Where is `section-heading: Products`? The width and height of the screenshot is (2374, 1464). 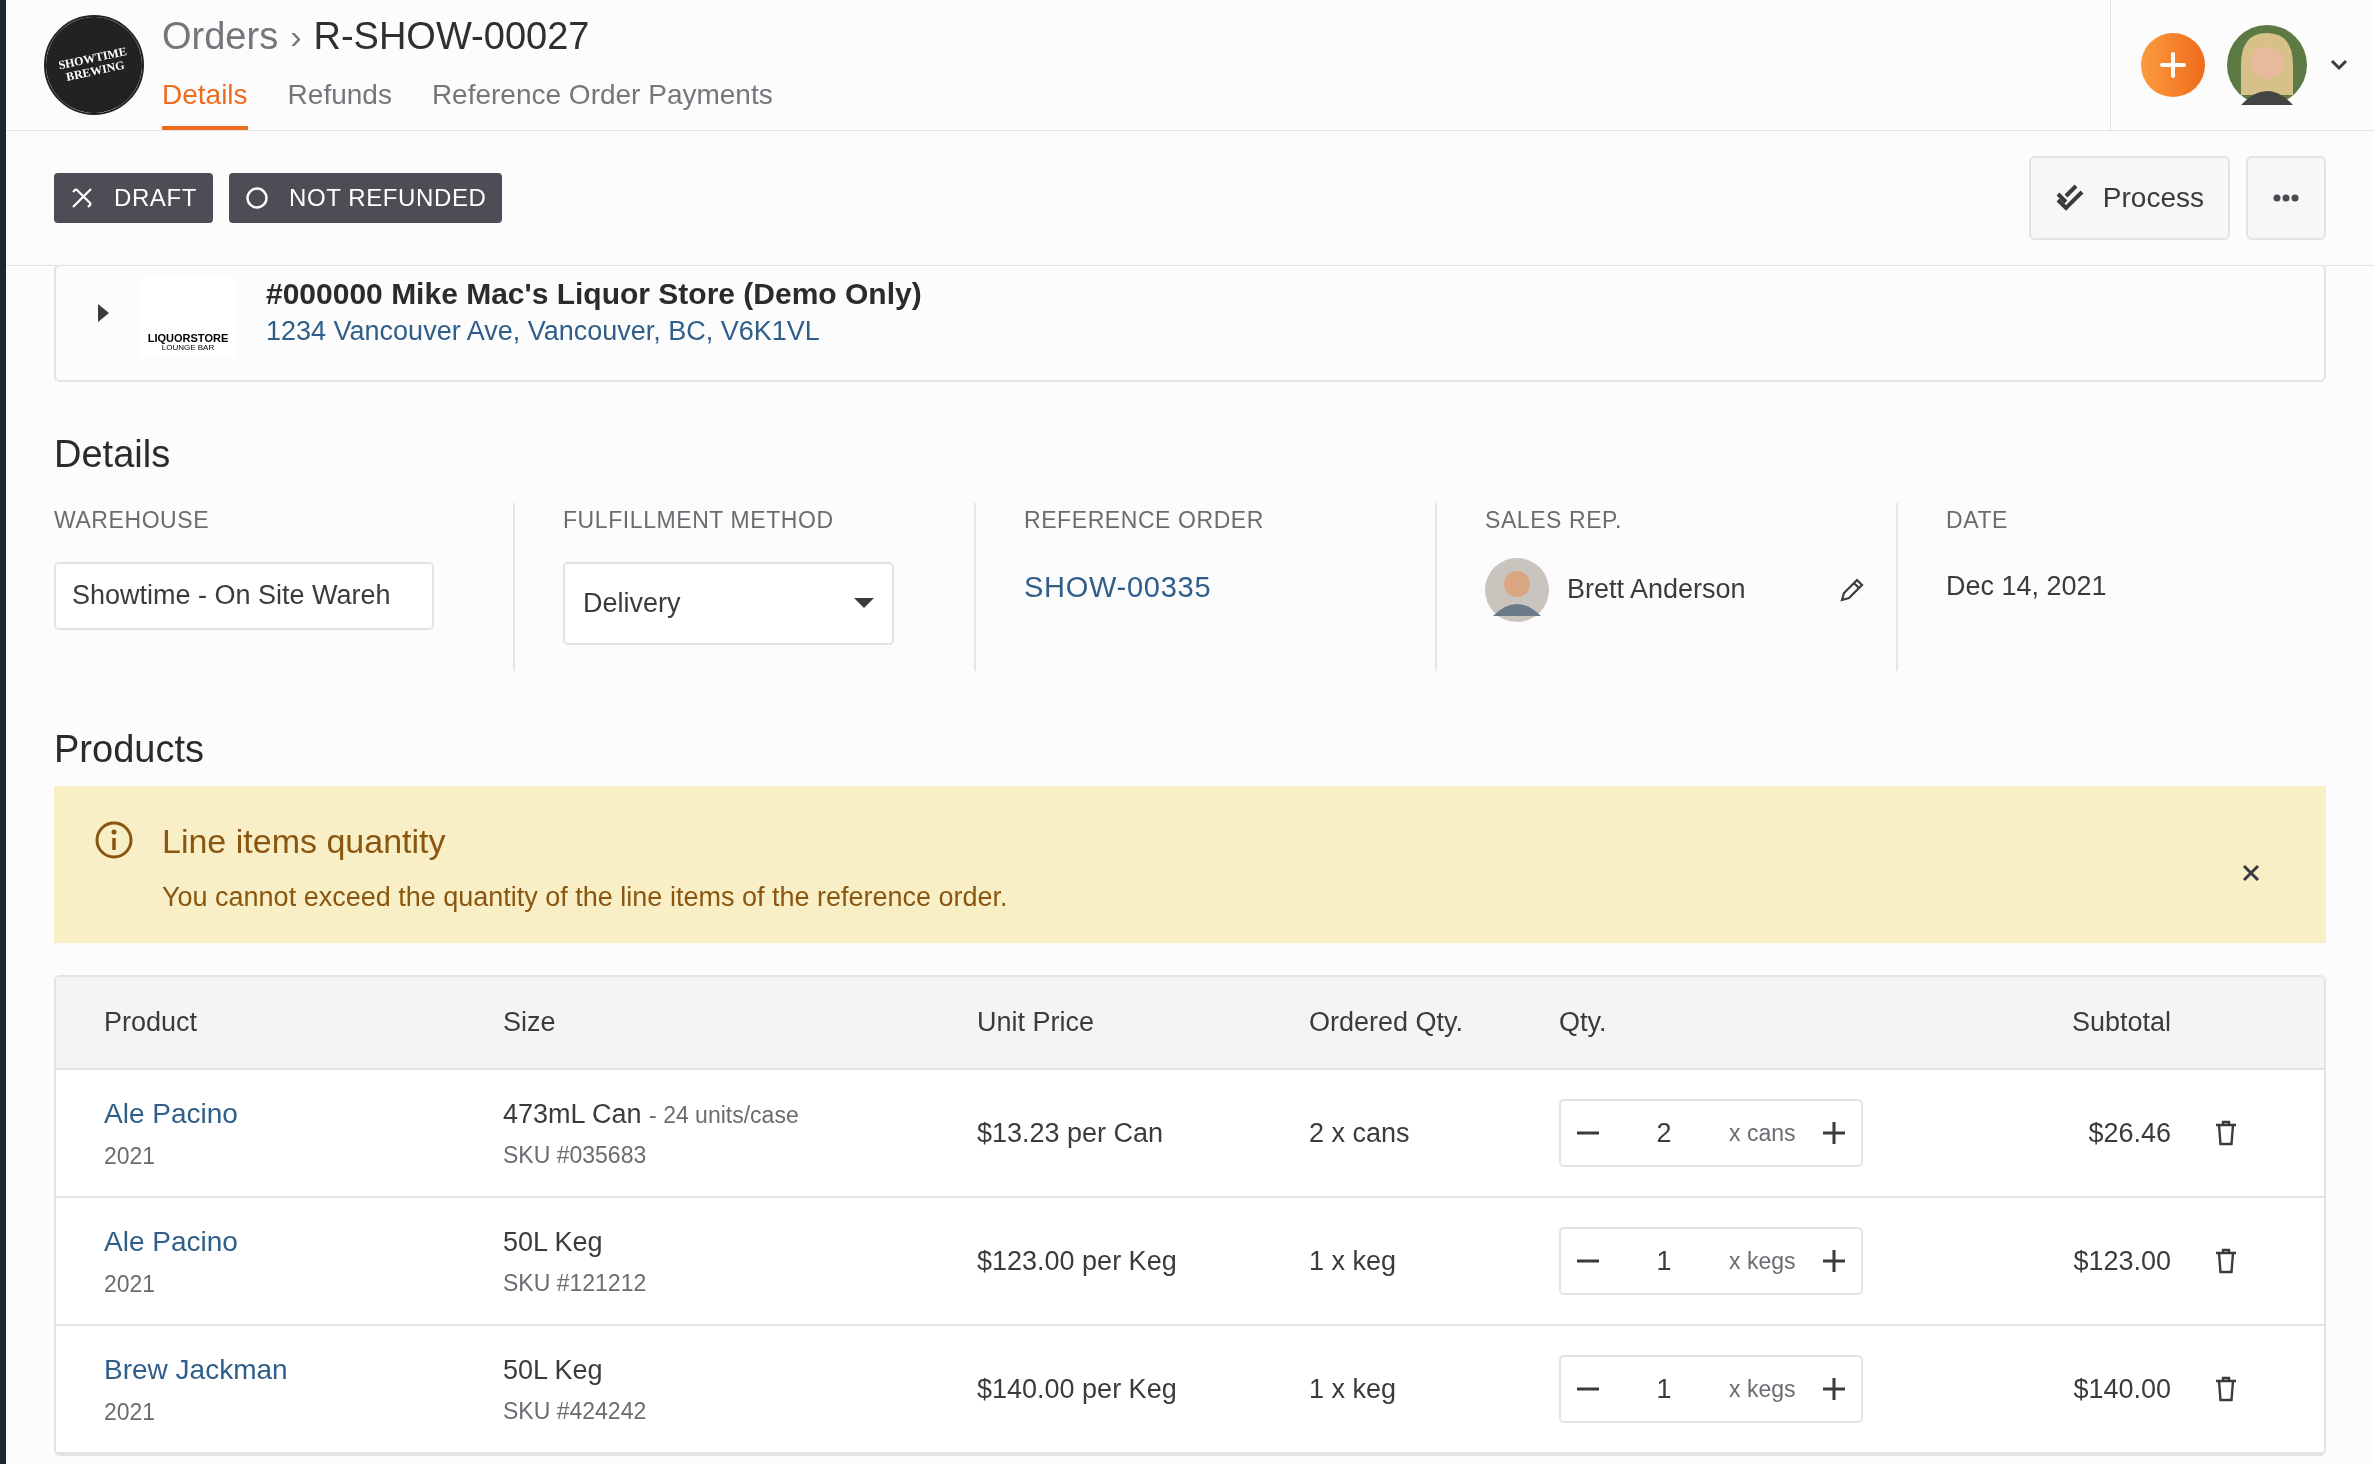
section-heading: Products is located at coordinates (129, 749).